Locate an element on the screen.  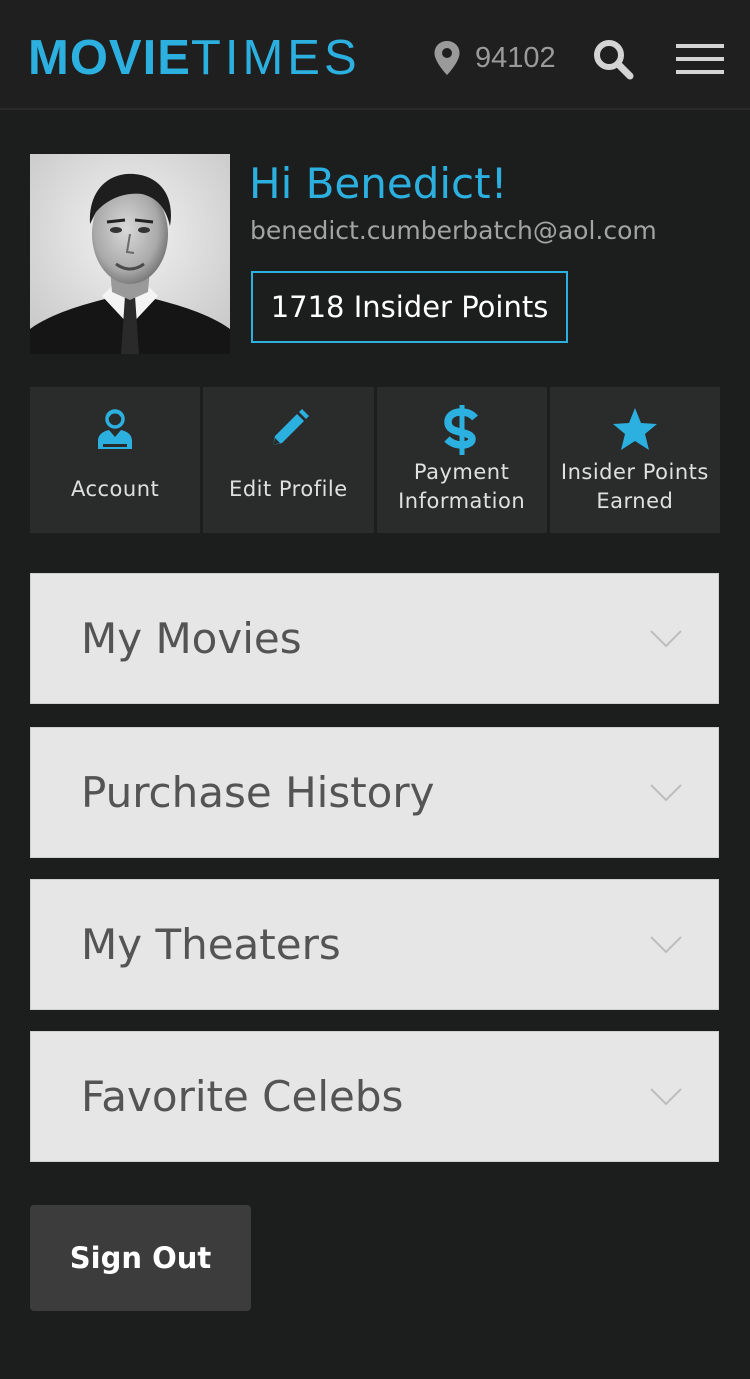
logo-bold-text: MOVIE is located at coordinates (109, 58).